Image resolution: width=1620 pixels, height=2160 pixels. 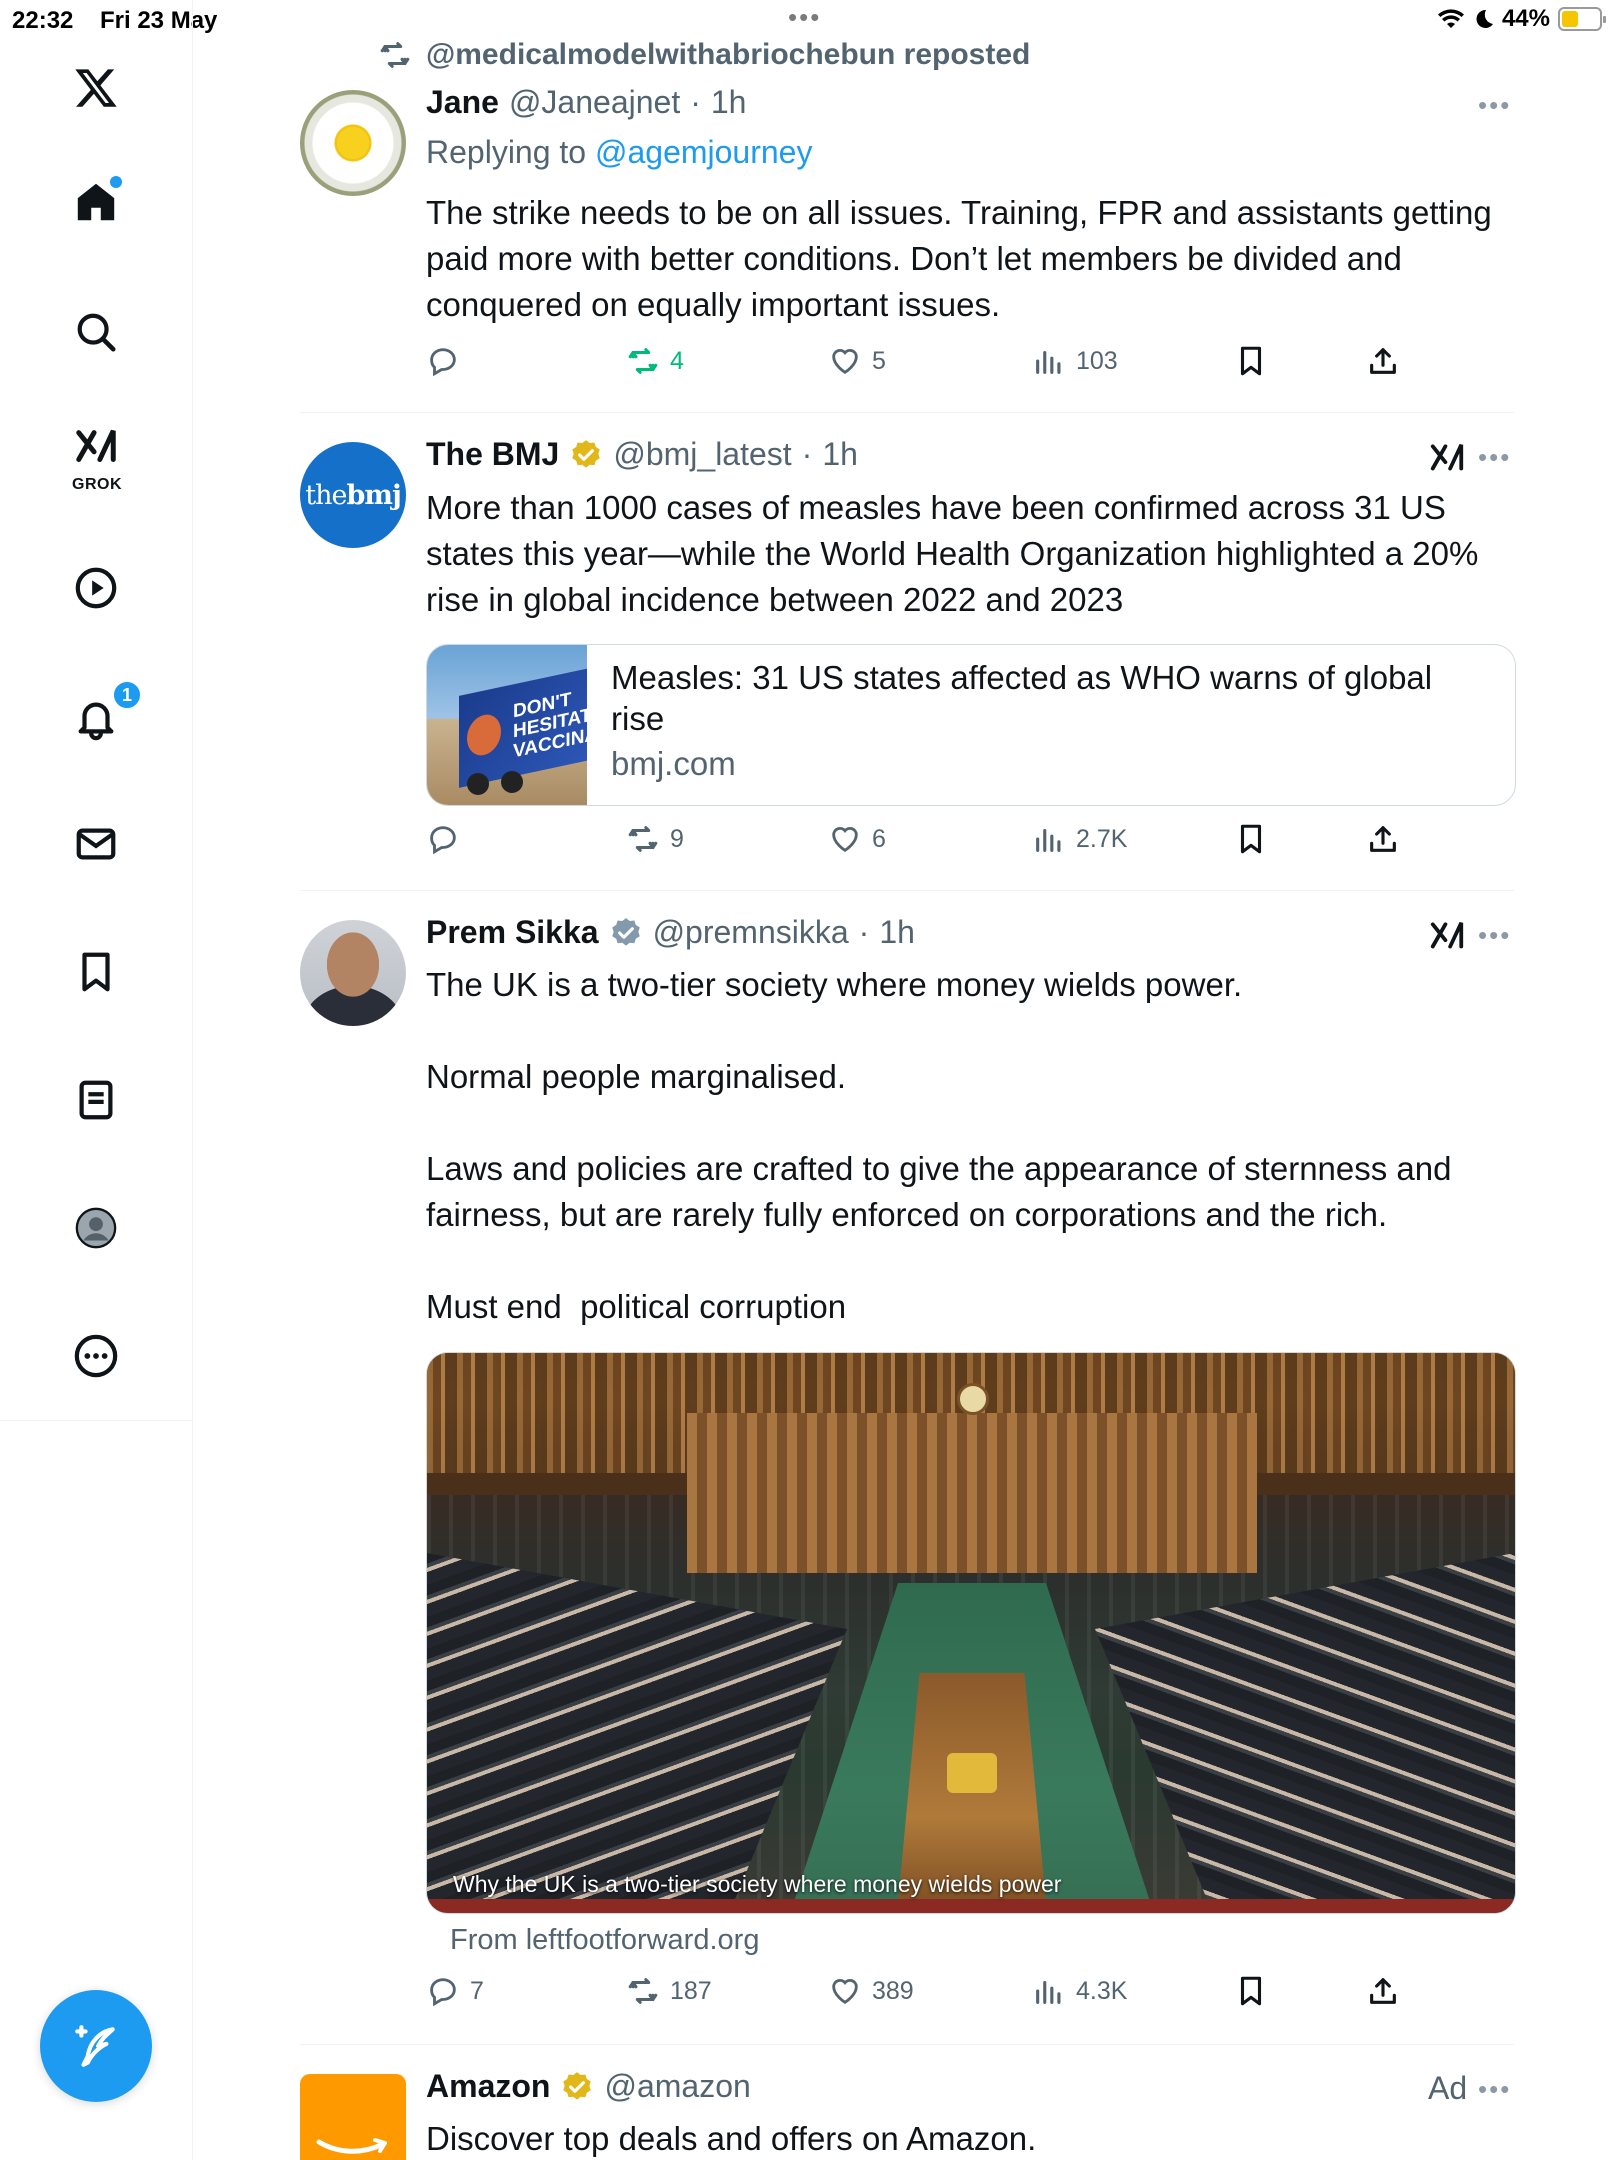 I want to click on views-button: 4.3K, so click(x=1079, y=1991).